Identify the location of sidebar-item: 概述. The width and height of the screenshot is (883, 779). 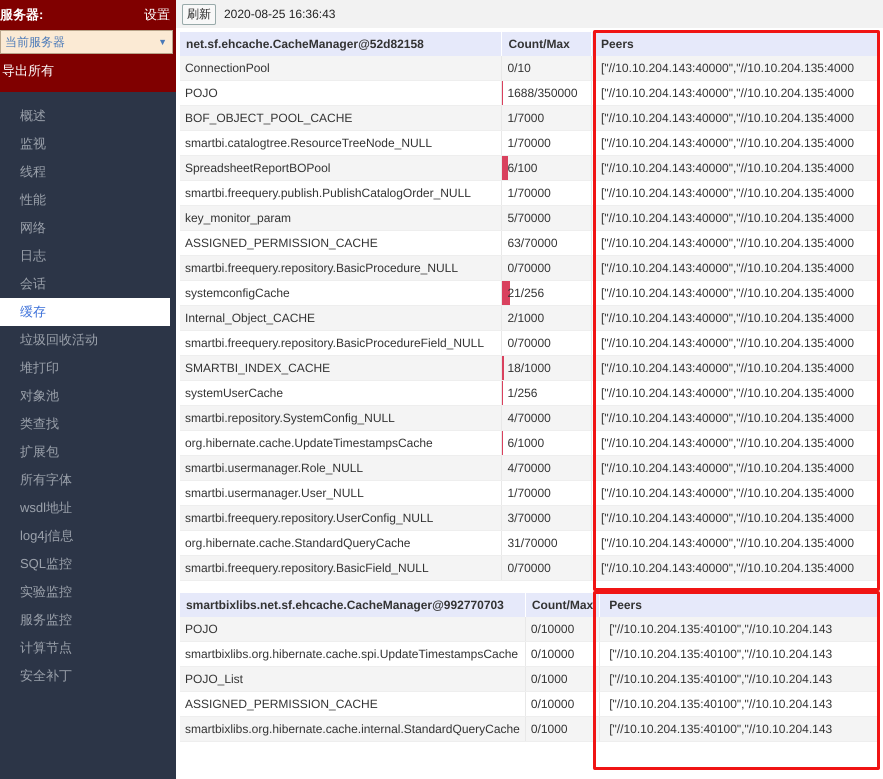
(85, 116).